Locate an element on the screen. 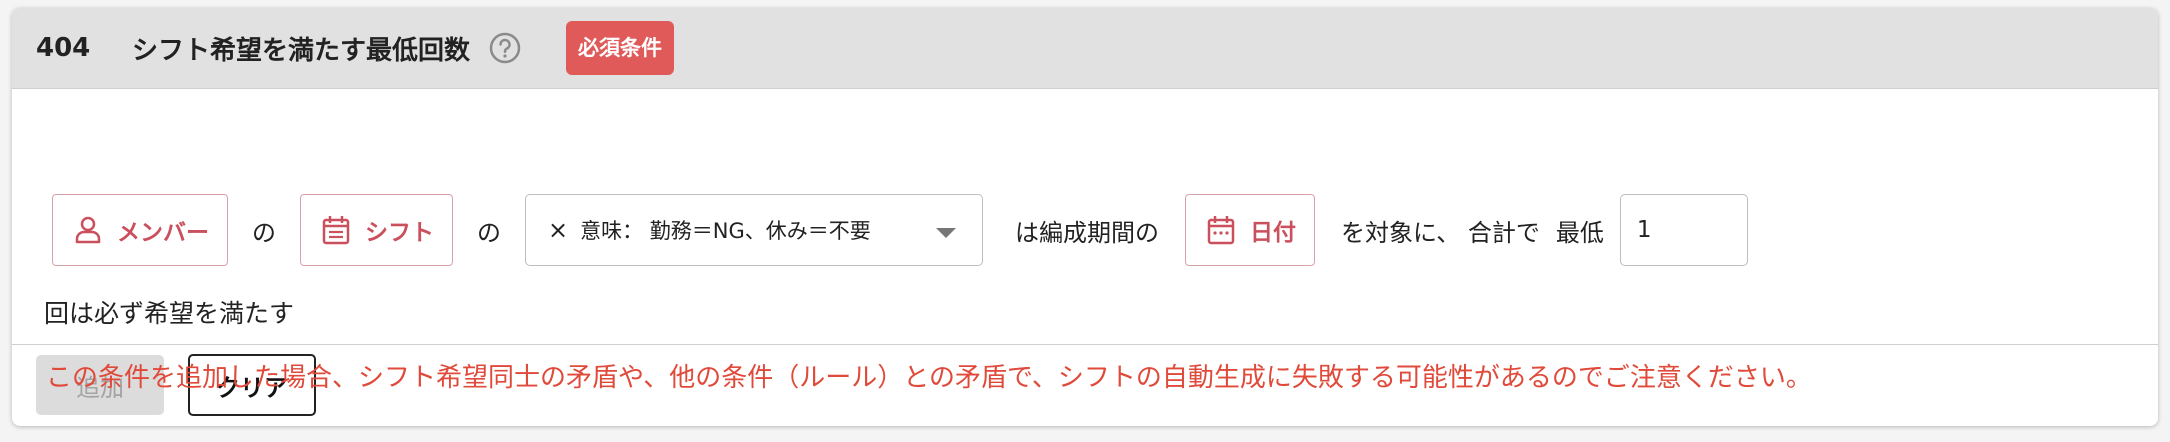  date-chip-label: 日付 is located at coordinates (1273, 233).